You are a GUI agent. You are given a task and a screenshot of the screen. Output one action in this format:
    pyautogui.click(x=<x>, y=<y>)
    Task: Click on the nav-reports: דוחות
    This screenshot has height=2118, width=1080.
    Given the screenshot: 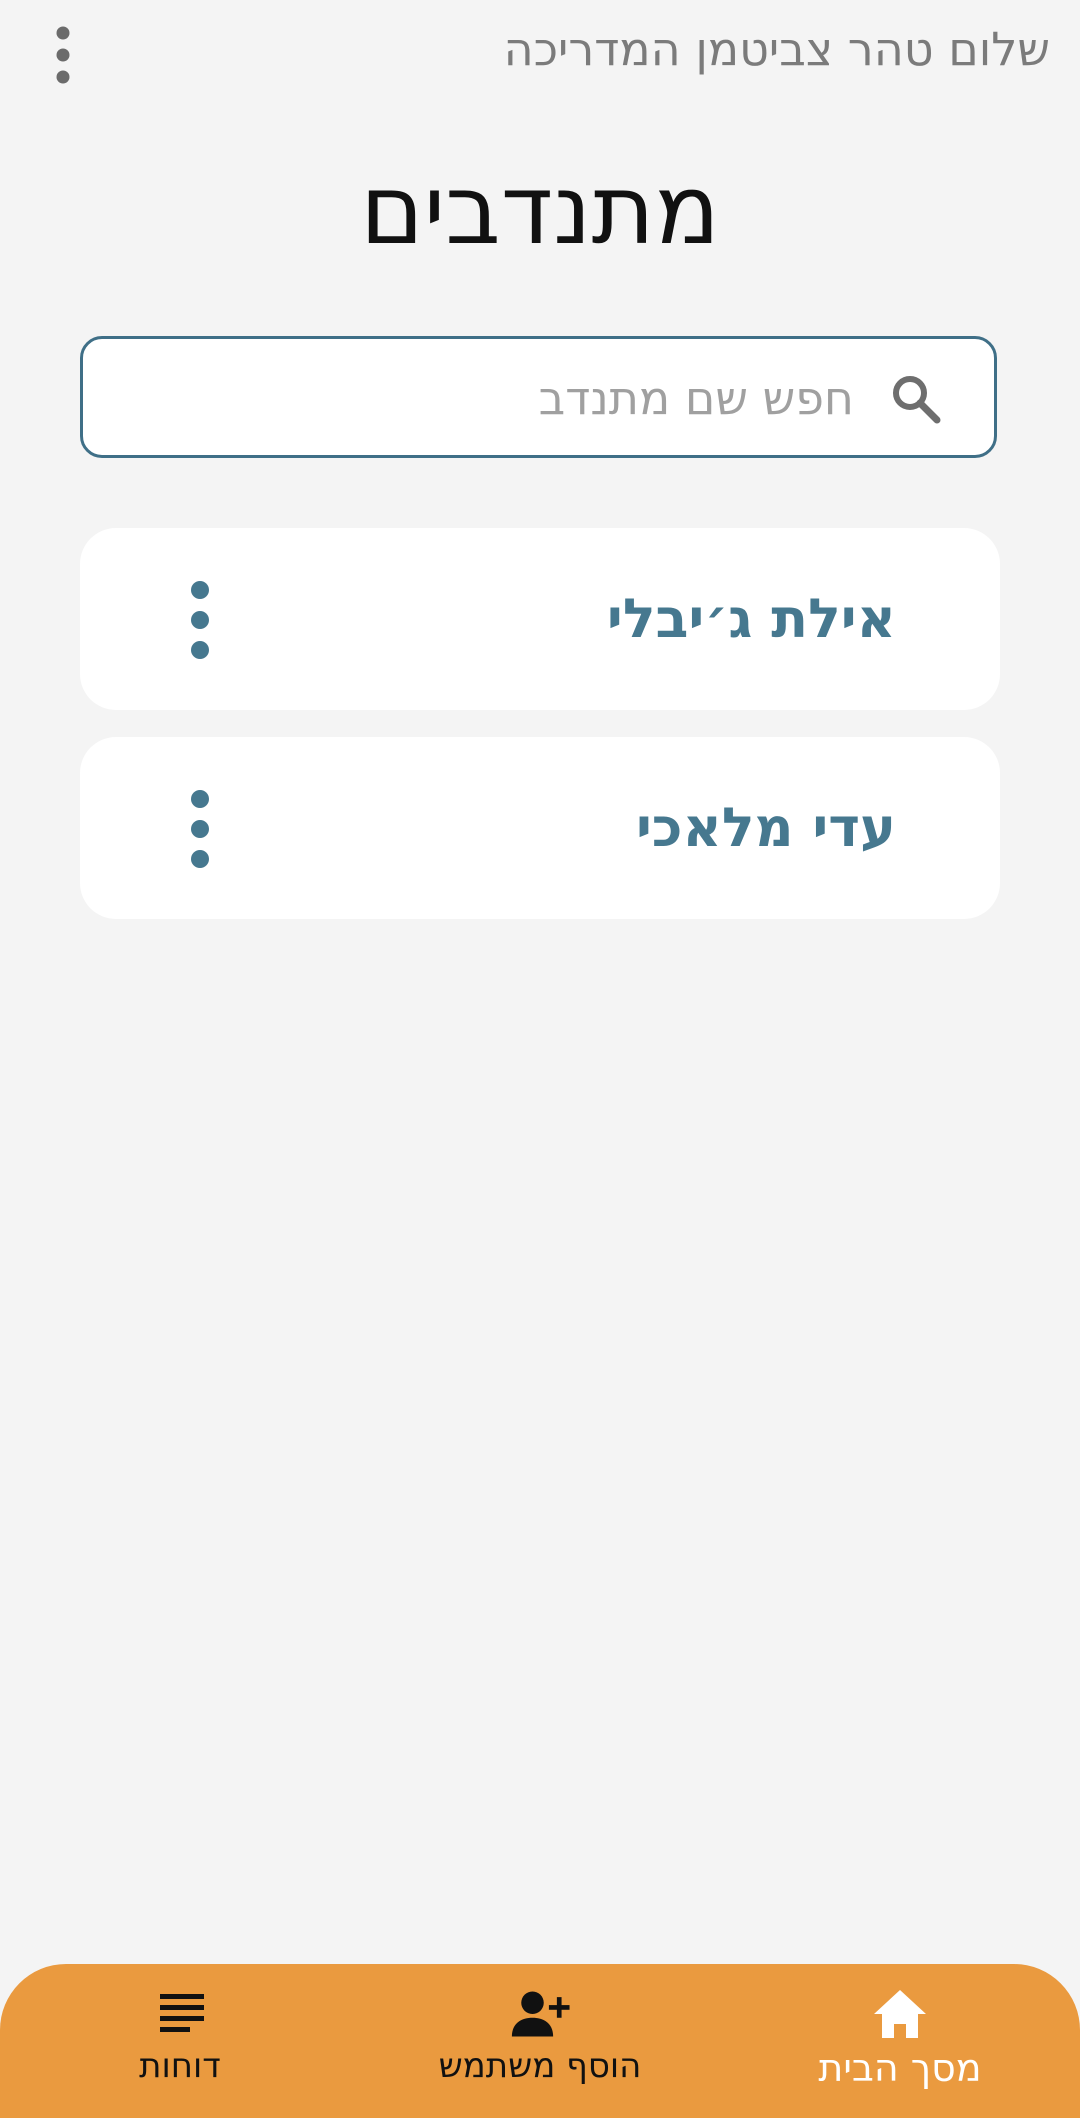 What is the action you would take?
    pyautogui.click(x=180, y=2041)
    